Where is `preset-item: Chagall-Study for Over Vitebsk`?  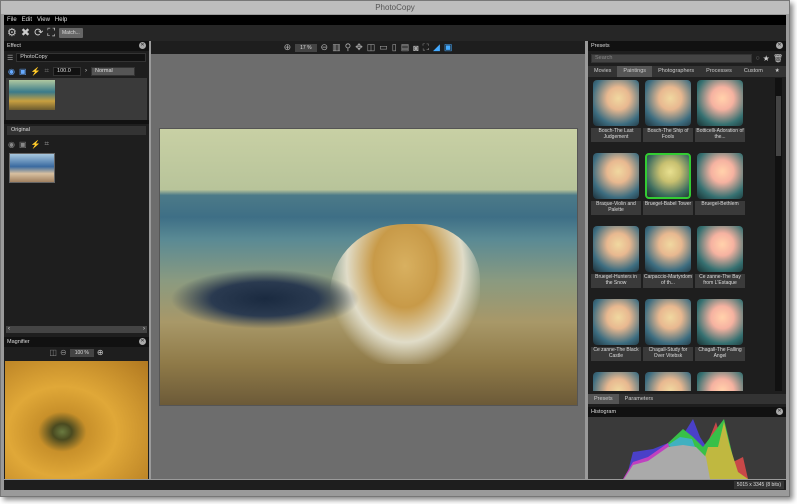
preset-item: Chagall-Study for Over Vitebsk is located at coordinates (668, 332).